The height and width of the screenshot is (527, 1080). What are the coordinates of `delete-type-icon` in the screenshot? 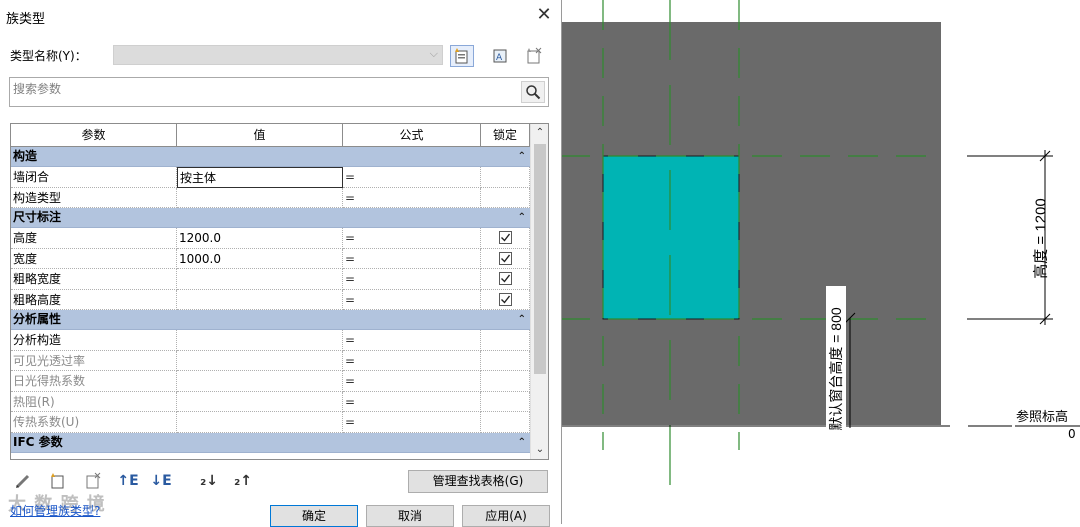 It's located at (534, 56).